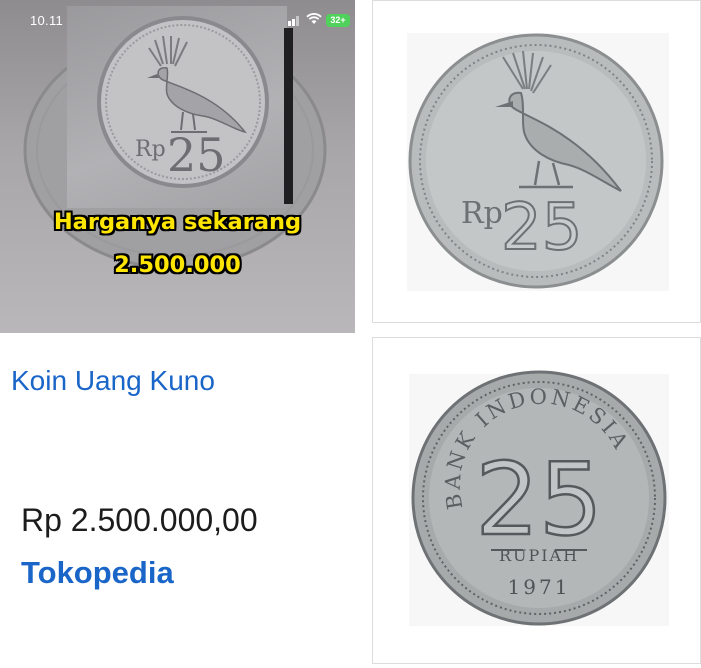 This screenshot has width=701, height=668. Describe the element at coordinates (113, 381) in the screenshot. I see `result-title-link: Koin Uang Kuno` at that location.